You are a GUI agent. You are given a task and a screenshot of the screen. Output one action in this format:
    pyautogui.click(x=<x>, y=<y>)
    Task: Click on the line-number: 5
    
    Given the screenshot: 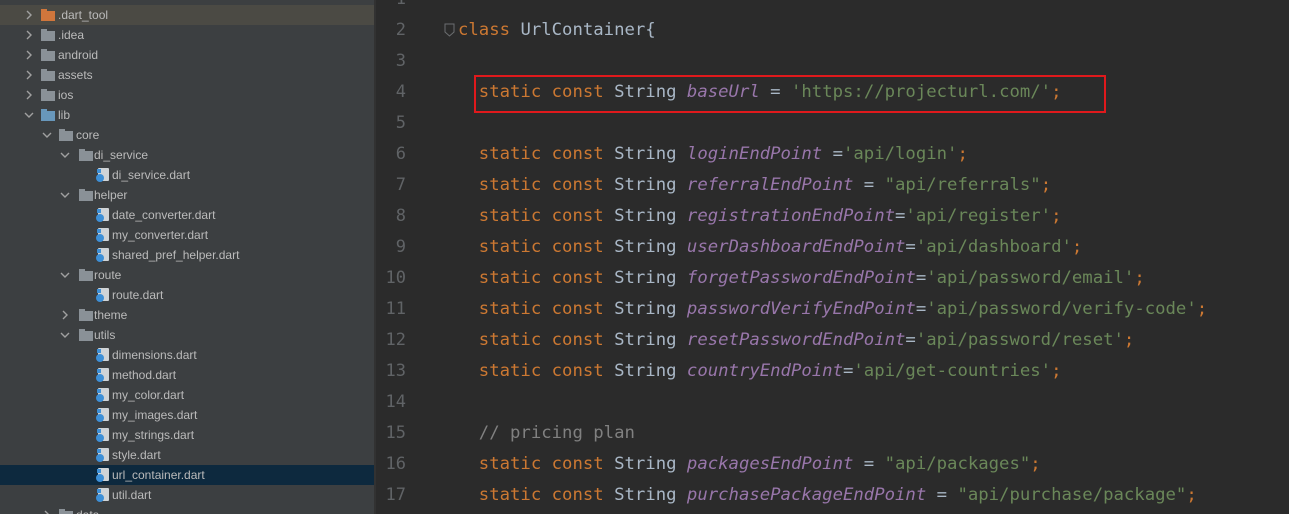 What is the action you would take?
    pyautogui.click(x=400, y=123)
    